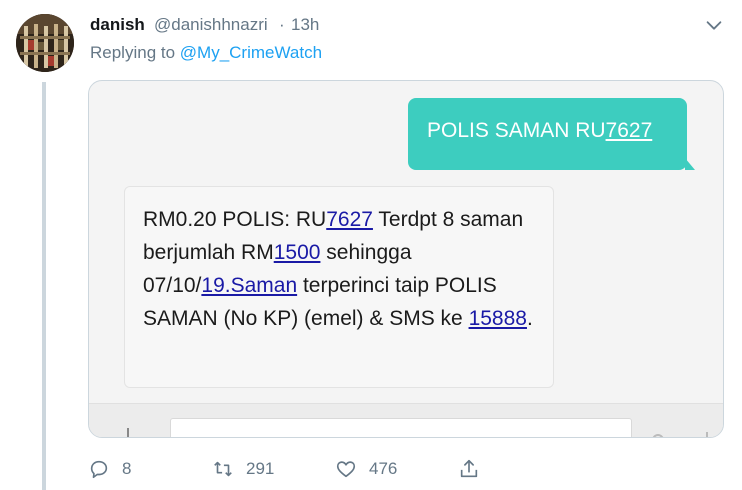 This screenshot has width=742, height=490. What do you see at coordinates (497, 318) in the screenshot?
I see `sms-link: 15888` at bounding box center [497, 318].